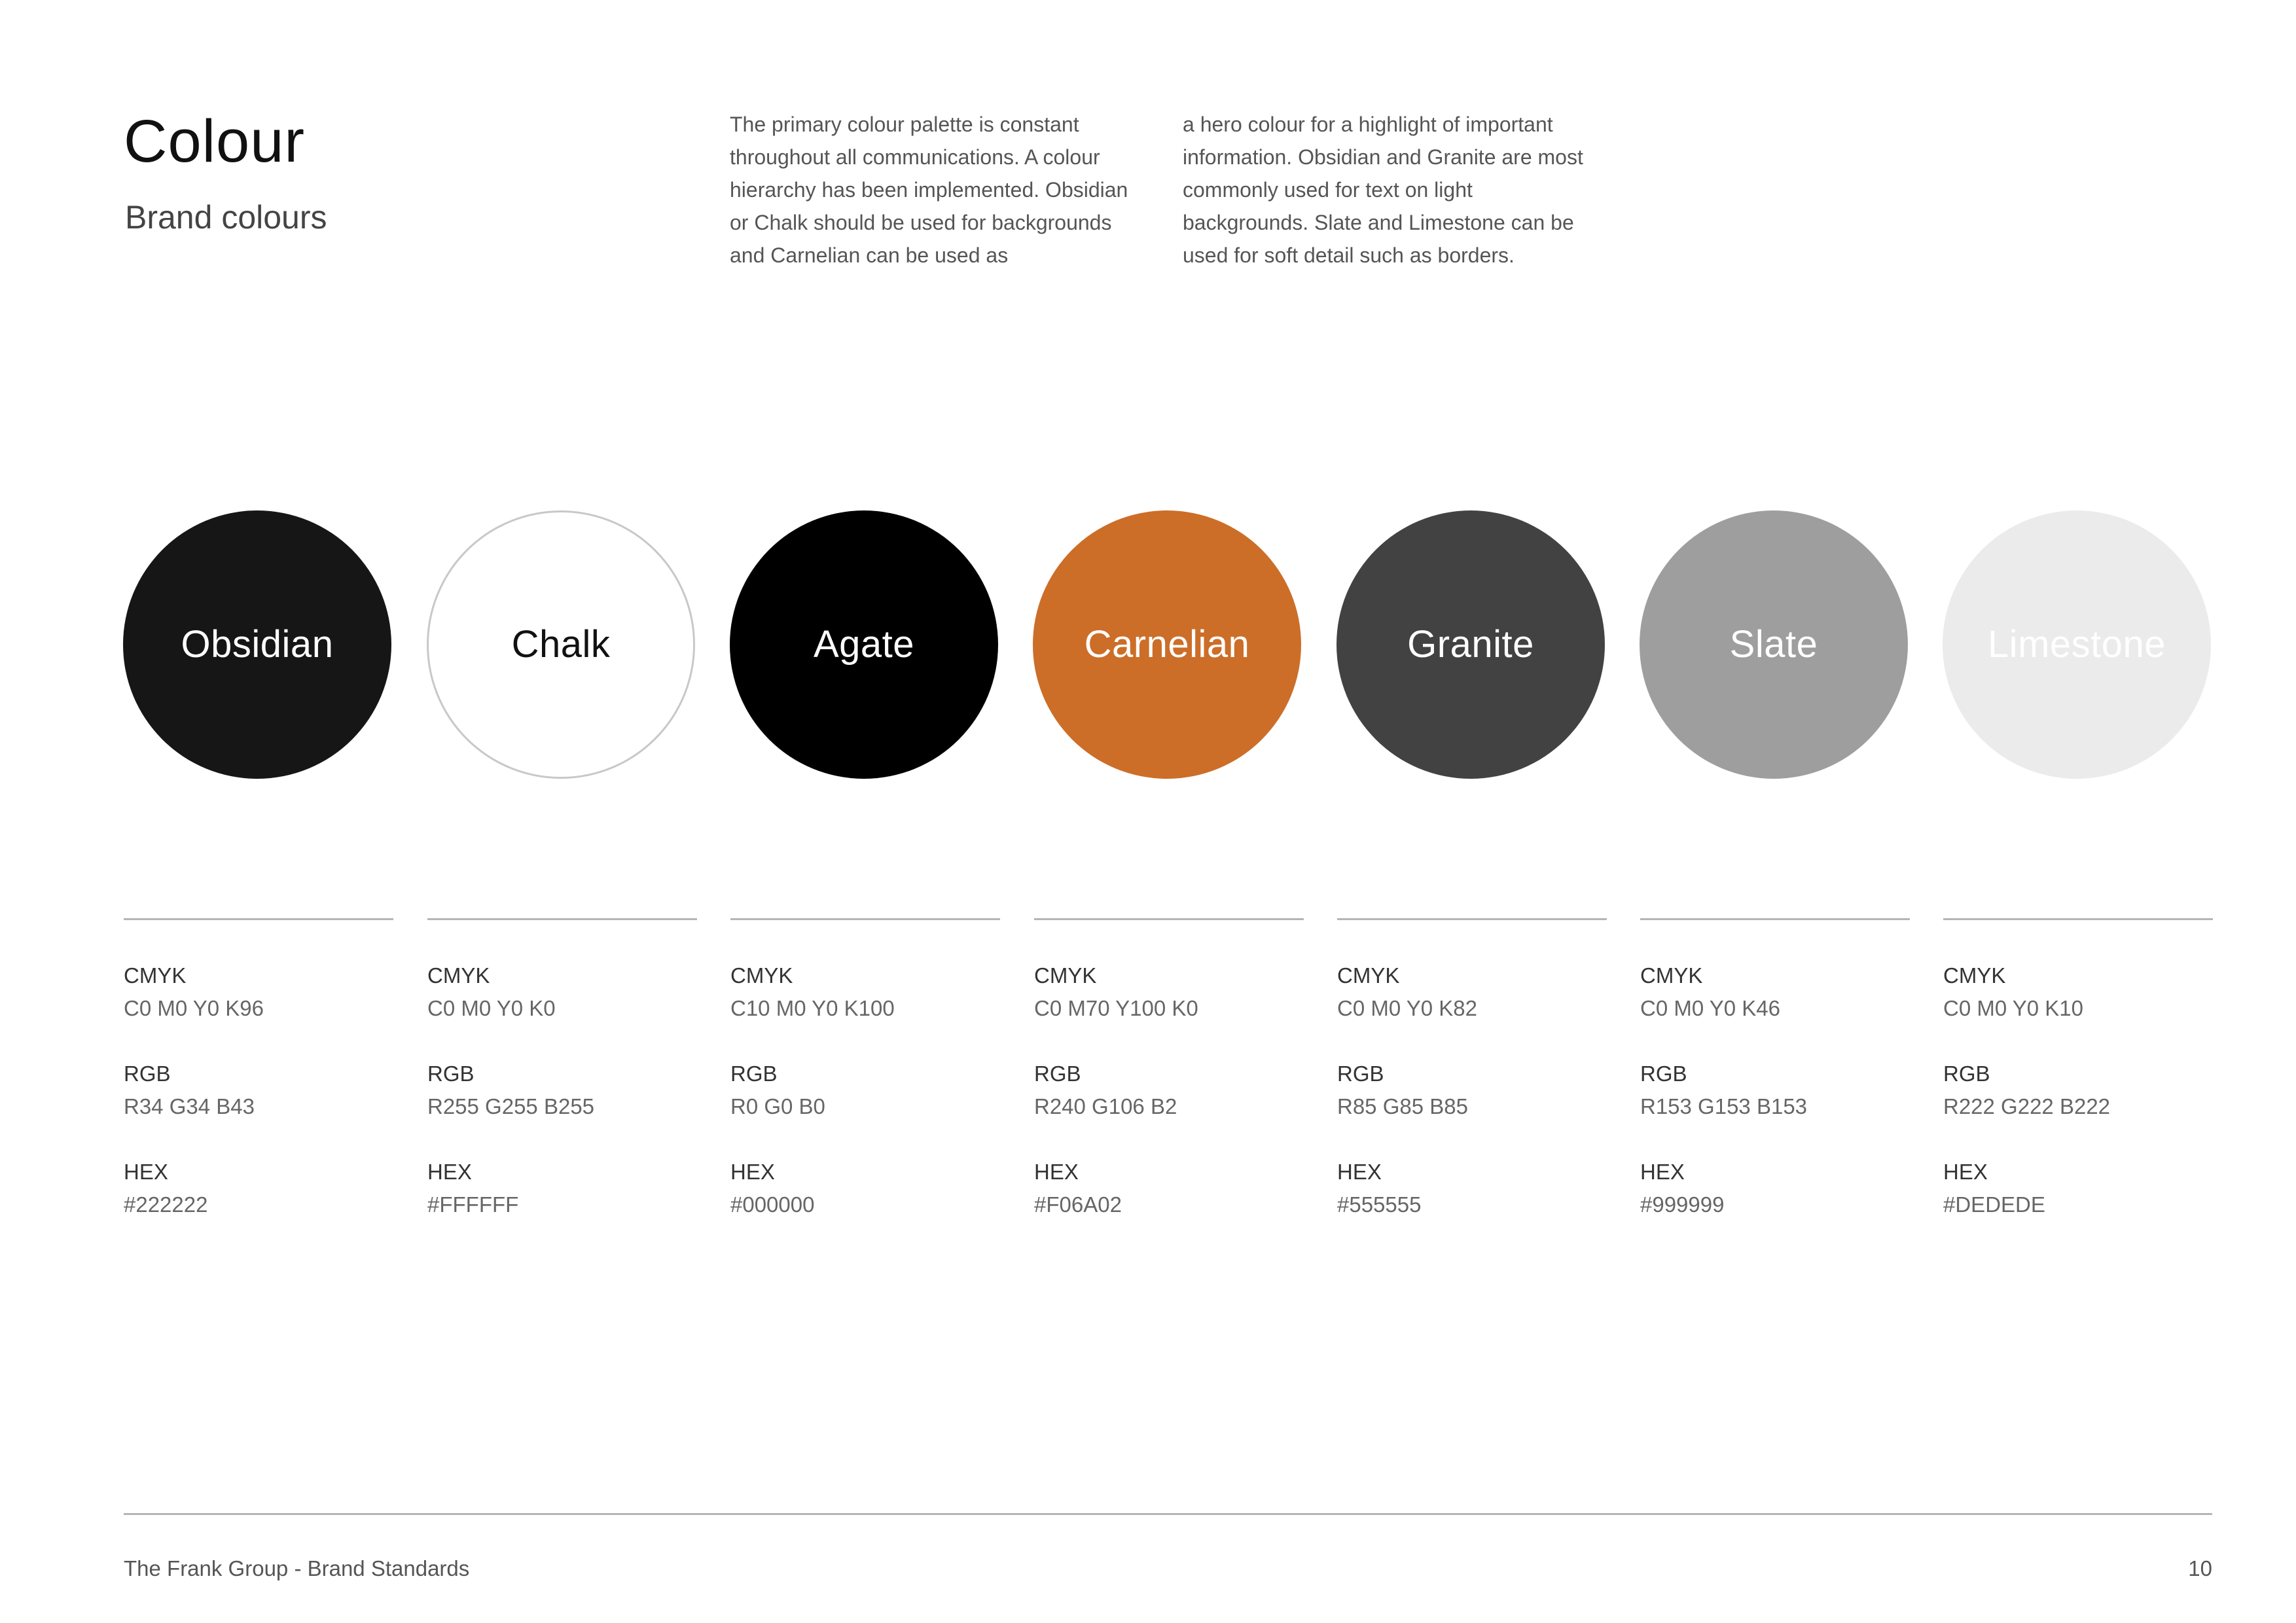 This screenshot has height=1623, width=2296. I want to click on cmyk-value: C0 M0 Y0 K82, so click(1407, 1008).